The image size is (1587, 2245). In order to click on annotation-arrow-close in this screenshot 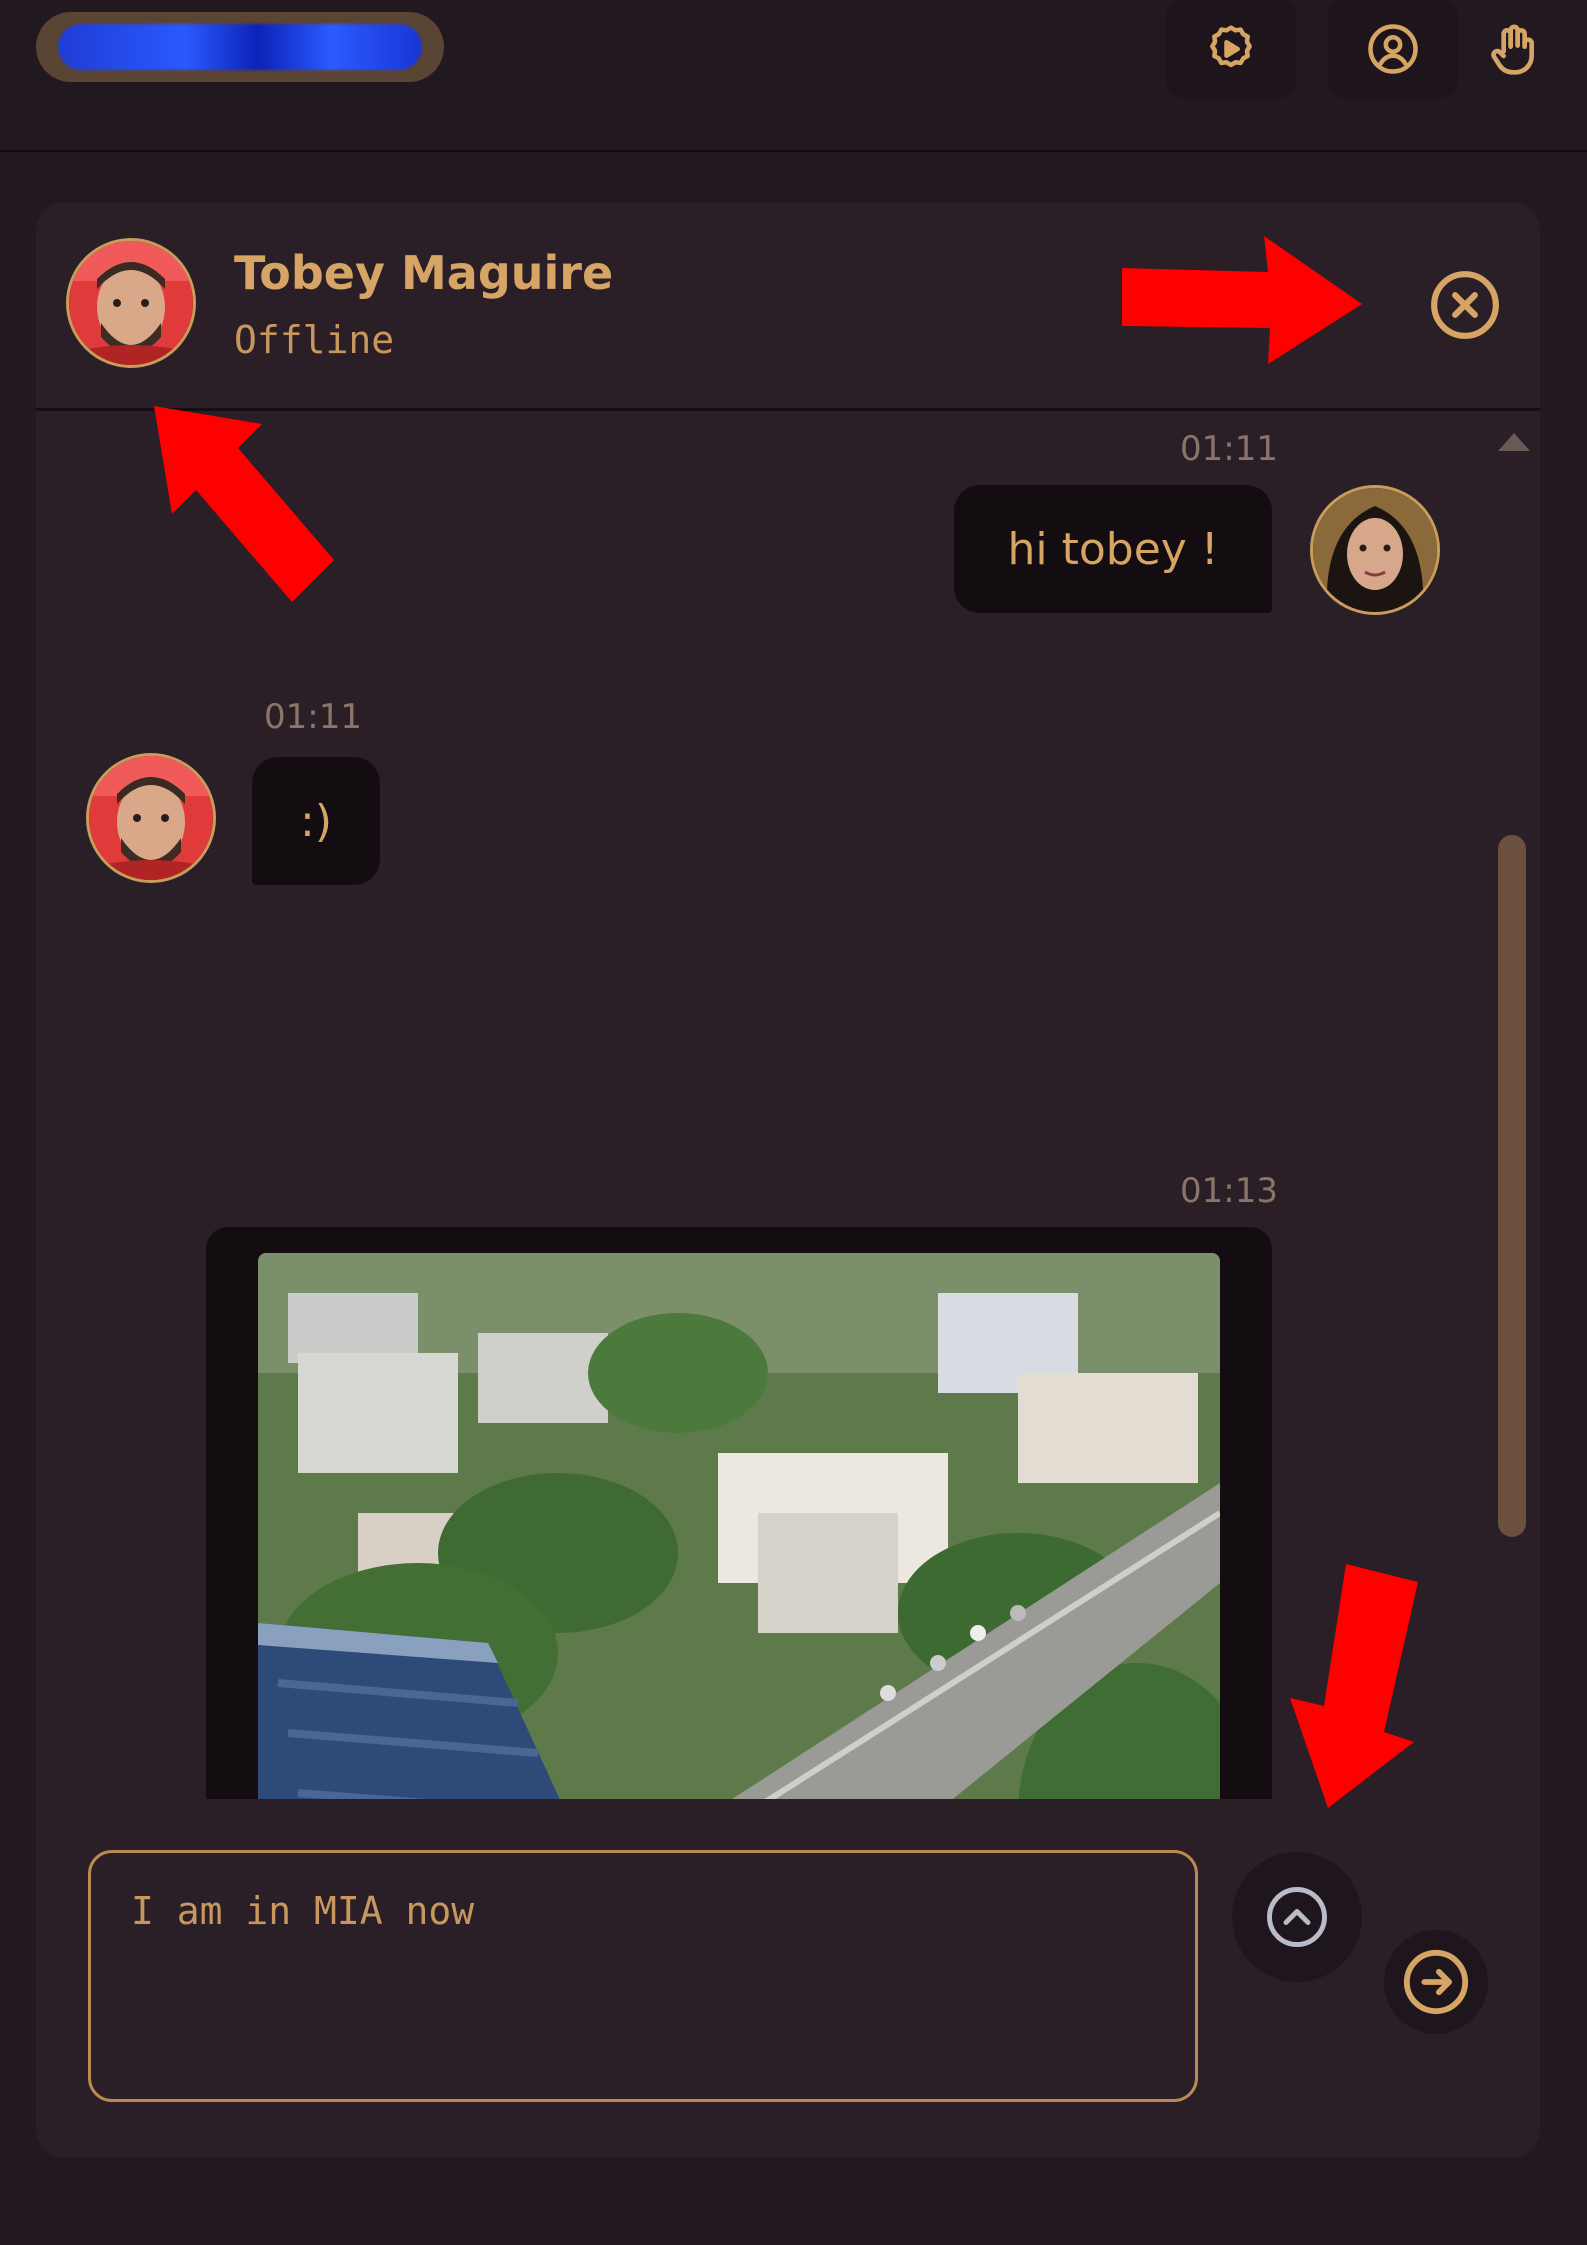, I will do `click(1242, 300)`.